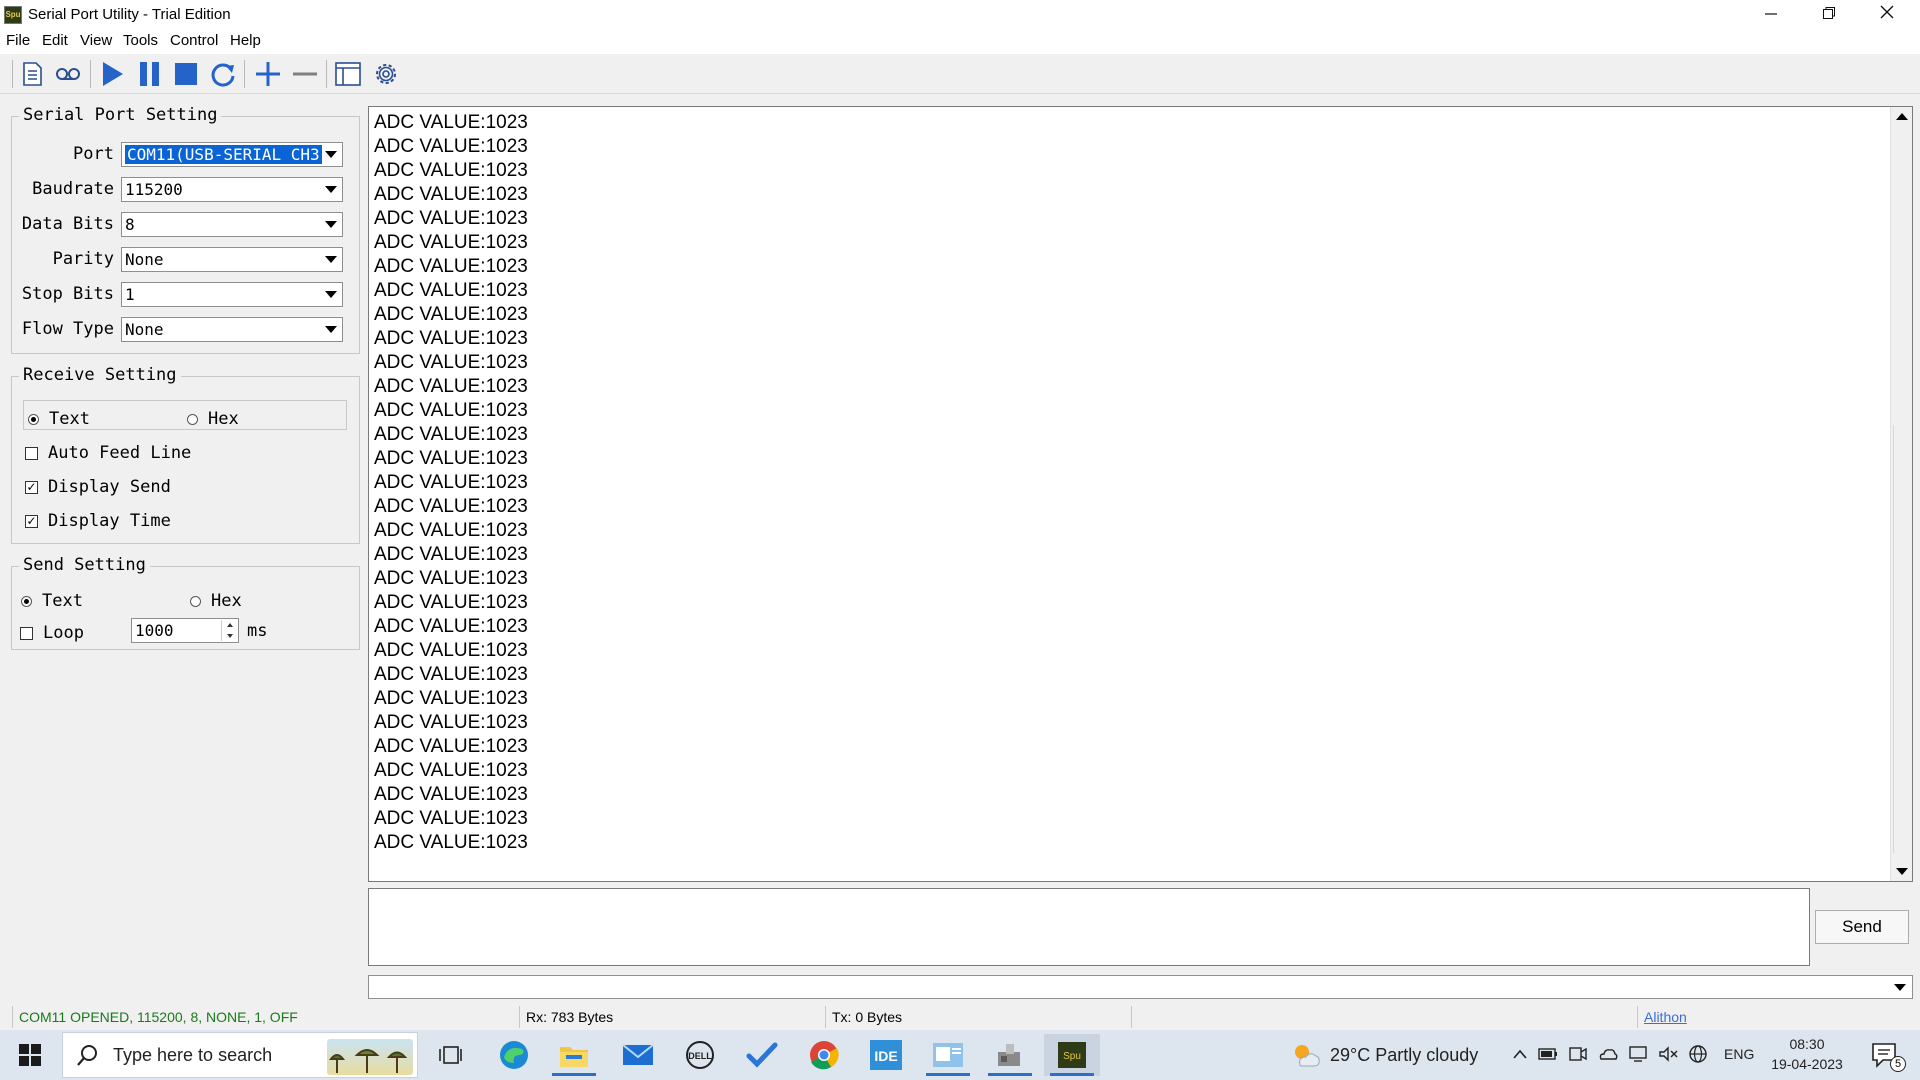 The width and height of the screenshot is (1920, 1080). Describe the element at coordinates (150, 74) in the screenshot. I see `pause-button` at that location.